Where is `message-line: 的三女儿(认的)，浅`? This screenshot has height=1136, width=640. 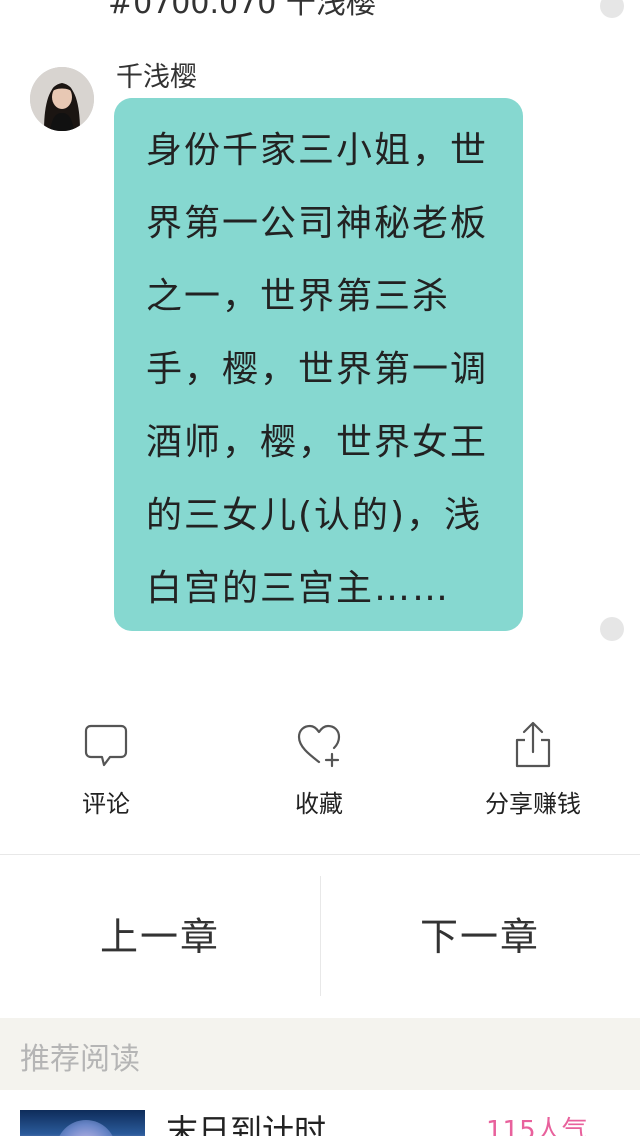
message-line: 的三女儿(认的)，浅 is located at coordinates (314, 515).